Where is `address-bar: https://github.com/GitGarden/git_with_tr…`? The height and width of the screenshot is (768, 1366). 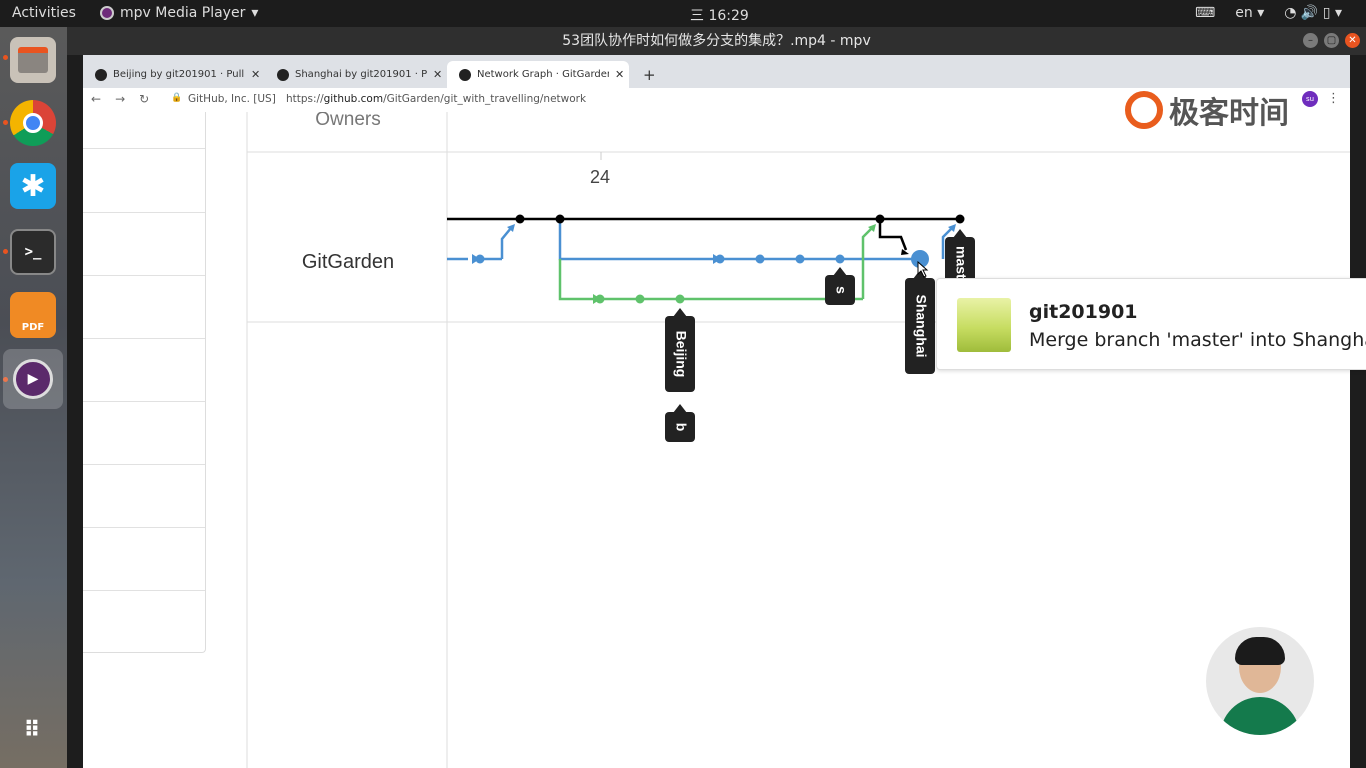
address-bar: https://github.com/GitGarden/git_with_tr… is located at coordinates (436, 99).